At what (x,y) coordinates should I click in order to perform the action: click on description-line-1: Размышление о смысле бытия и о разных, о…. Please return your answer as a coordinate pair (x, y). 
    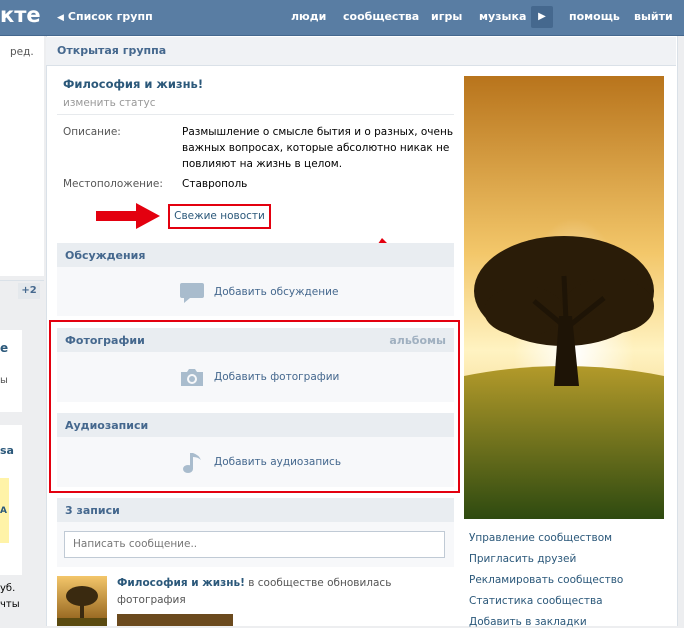
    Looking at the image, I should click on (318, 132).